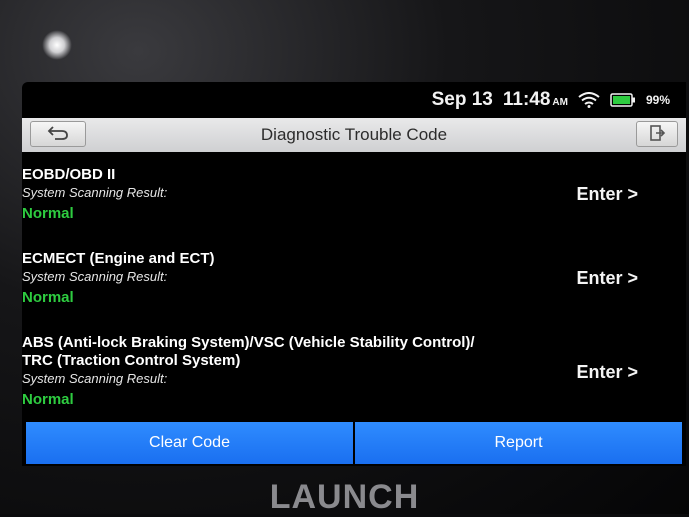 This screenshot has width=689, height=517. What do you see at coordinates (69, 174) in the screenshot?
I see `system-title: EOBD/OBD II` at bounding box center [69, 174].